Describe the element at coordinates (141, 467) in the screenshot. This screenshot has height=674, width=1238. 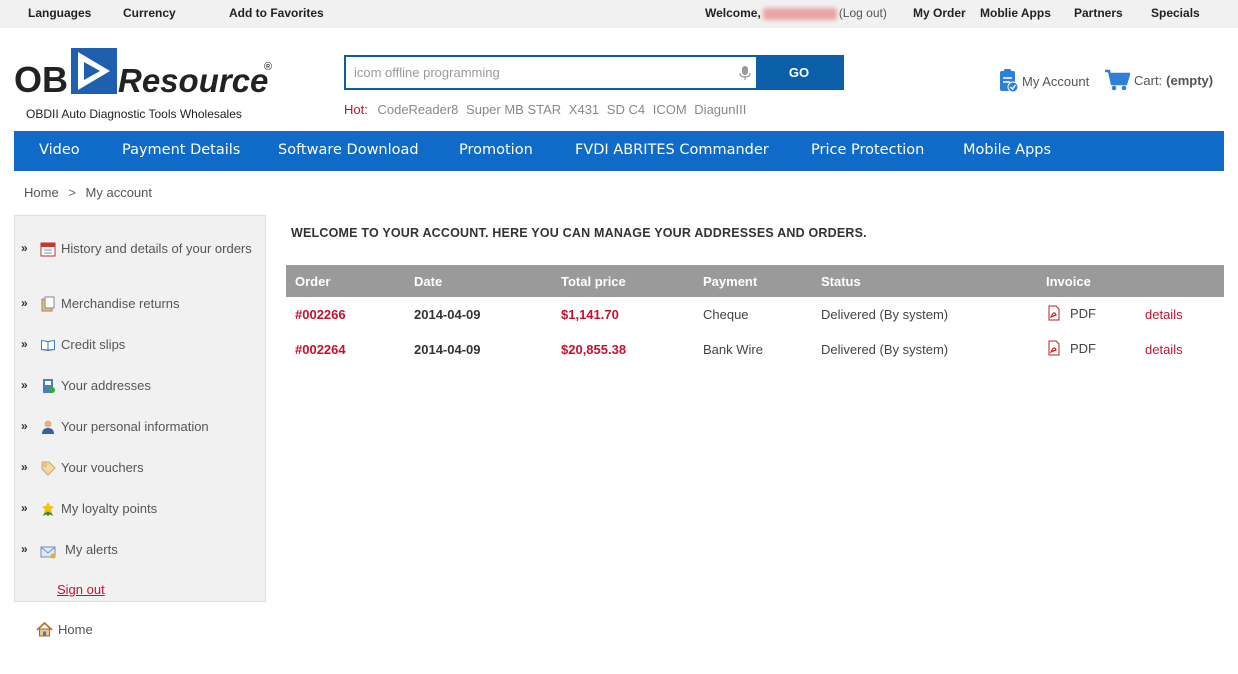
I see `sidebar-item-vouchers: » Your vouchers` at that location.